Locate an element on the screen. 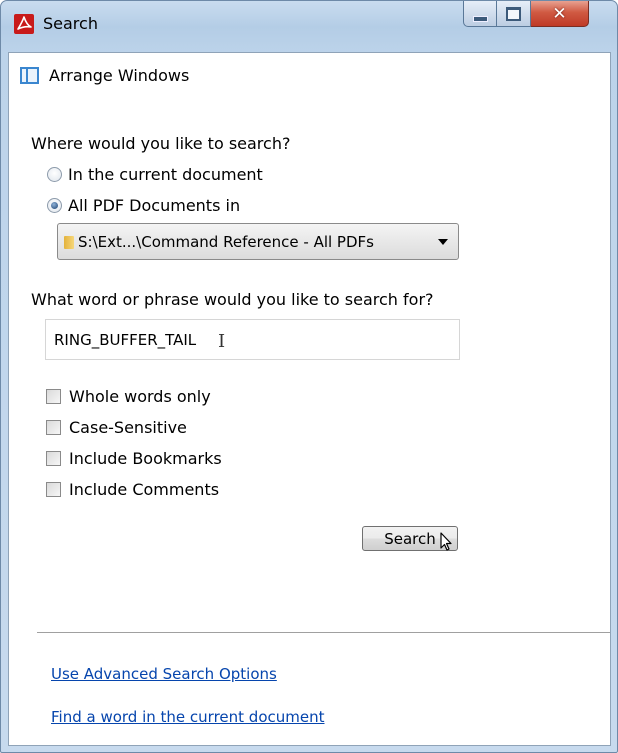 This screenshot has height=753, width=618. checkbox-case-sensitive-label: Case-Sensitive is located at coordinates (128, 427).